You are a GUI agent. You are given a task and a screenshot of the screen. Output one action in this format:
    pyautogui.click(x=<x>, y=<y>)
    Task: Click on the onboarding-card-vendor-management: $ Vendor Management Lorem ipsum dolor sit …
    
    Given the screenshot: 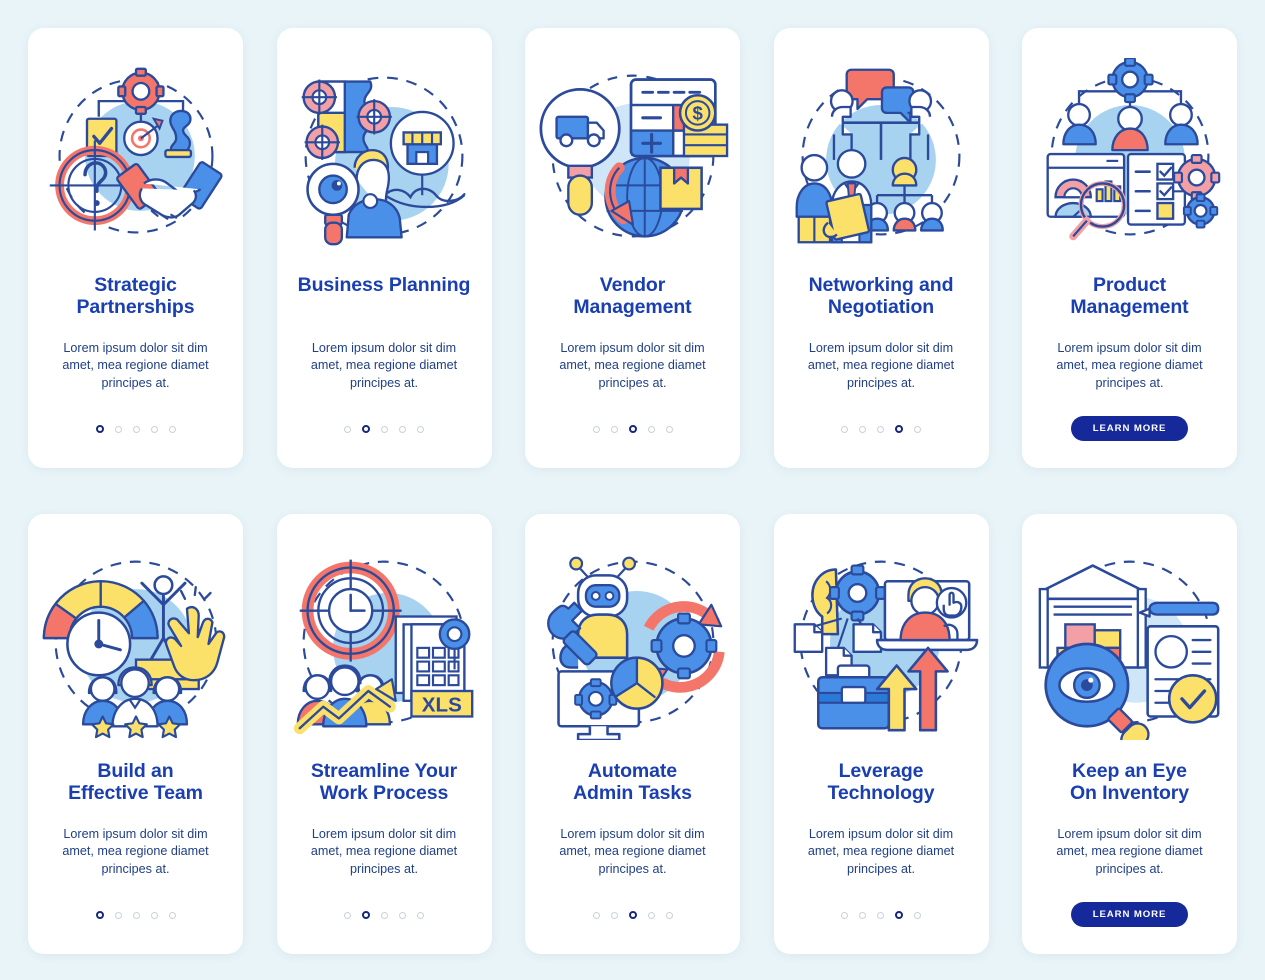 What is the action you would take?
    pyautogui.click(x=632, y=248)
    